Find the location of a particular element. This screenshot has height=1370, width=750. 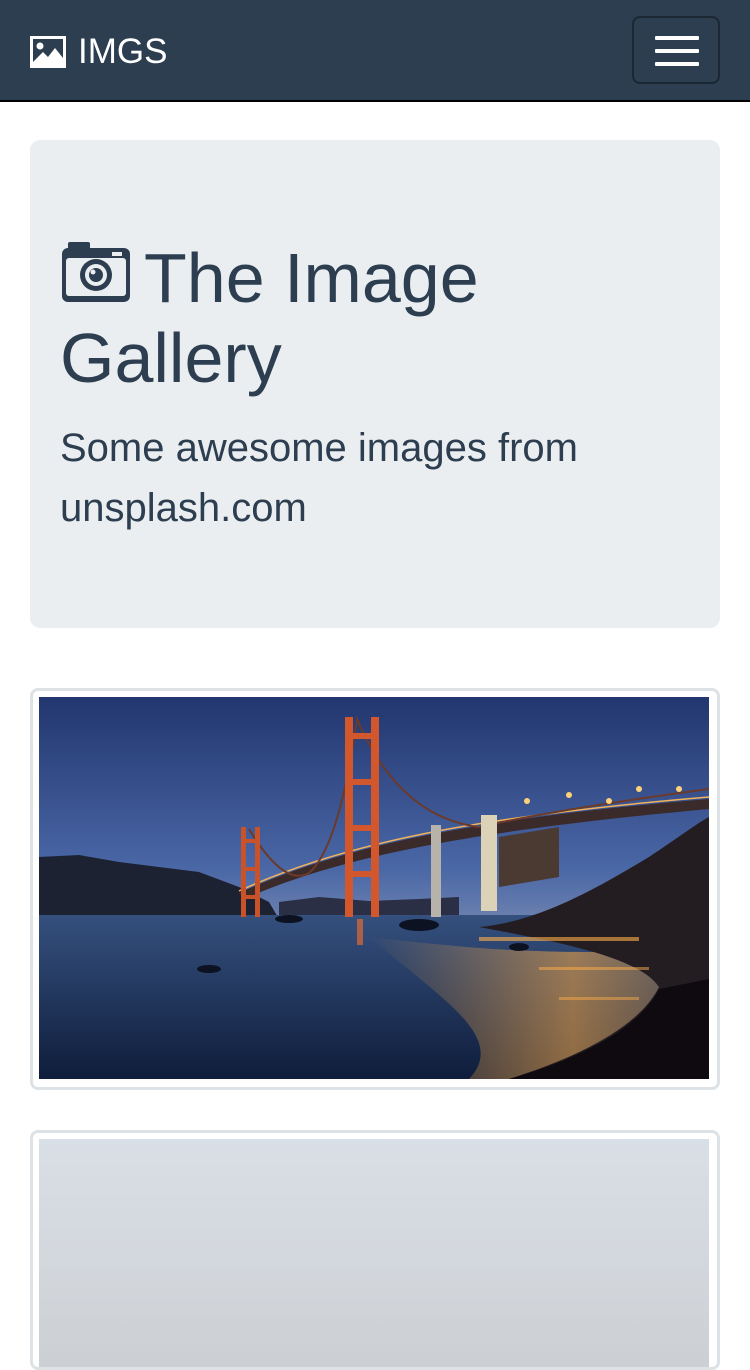

page-title: The Image Gallery is located at coordinates (370, 318).